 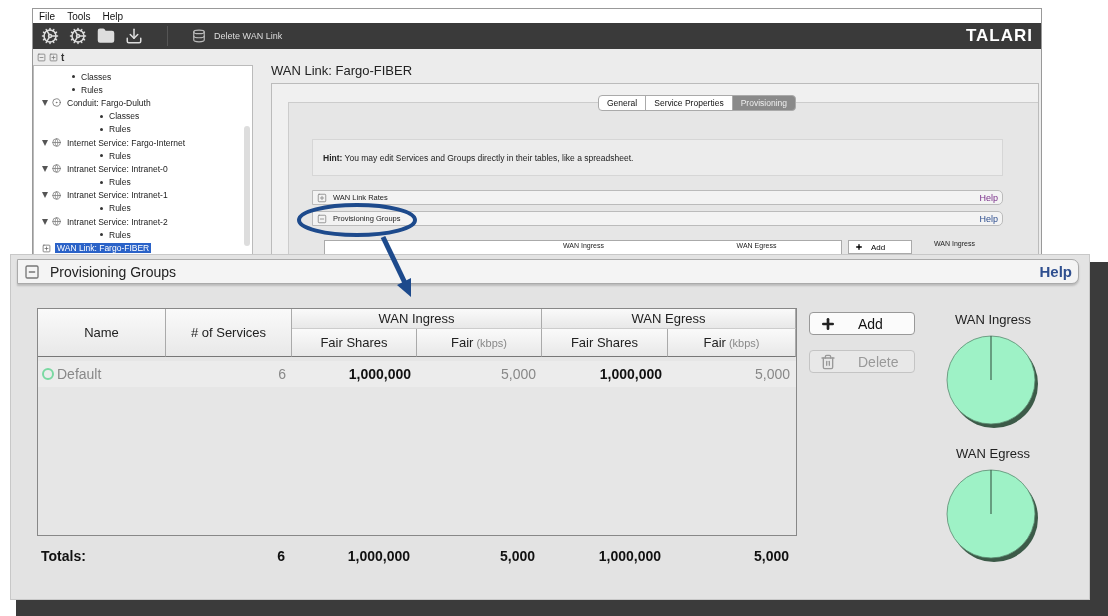 I want to click on download-icon, so click(x=134, y=36).